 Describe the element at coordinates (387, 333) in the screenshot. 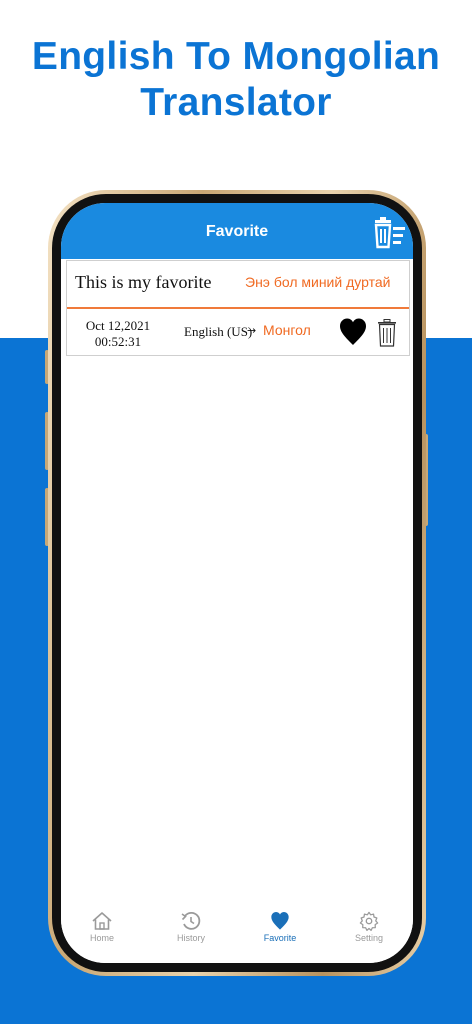

I see `trash-icon` at that location.